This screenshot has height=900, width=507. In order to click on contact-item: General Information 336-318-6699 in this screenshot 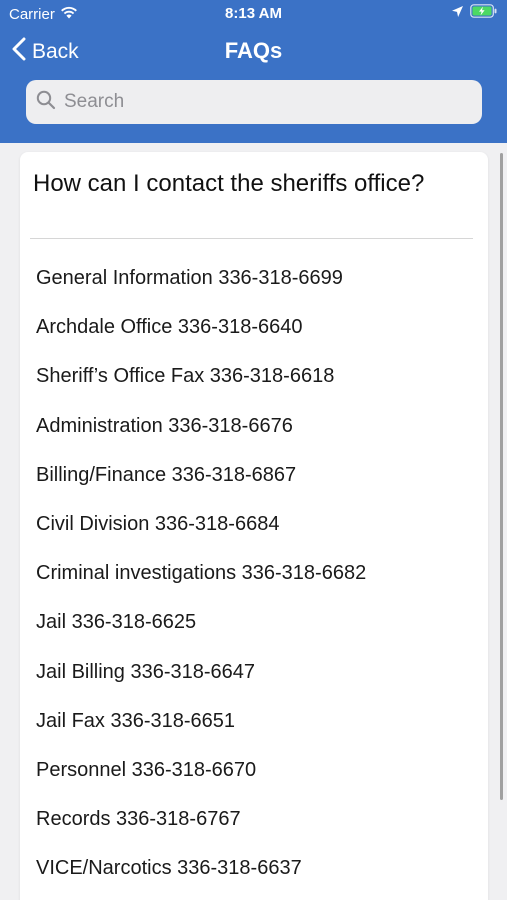, I will do `click(189, 278)`.